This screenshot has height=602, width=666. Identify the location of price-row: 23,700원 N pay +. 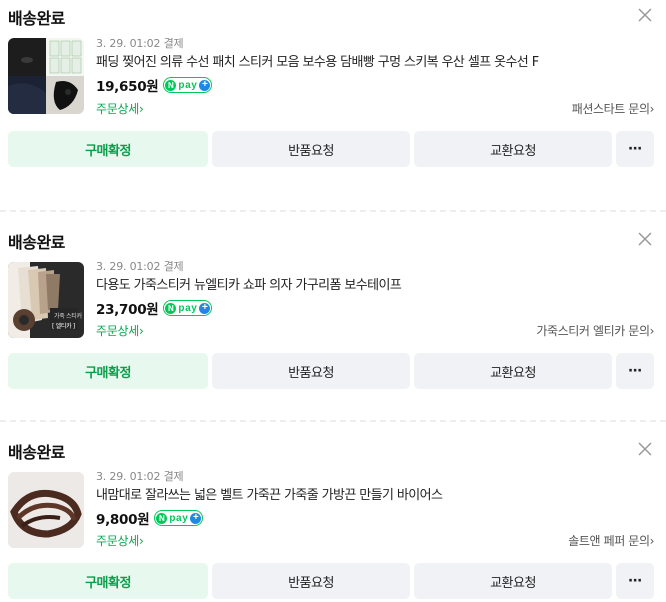
(375, 308).